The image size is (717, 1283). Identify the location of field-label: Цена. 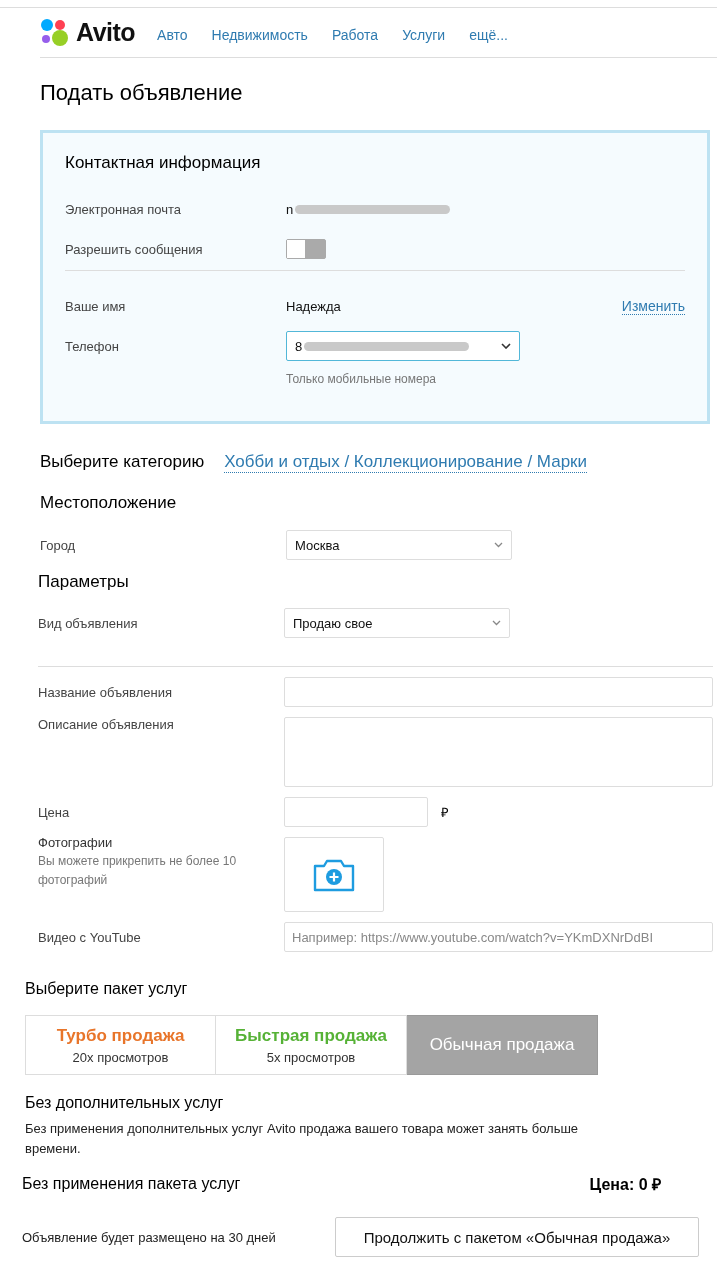
(54, 812).